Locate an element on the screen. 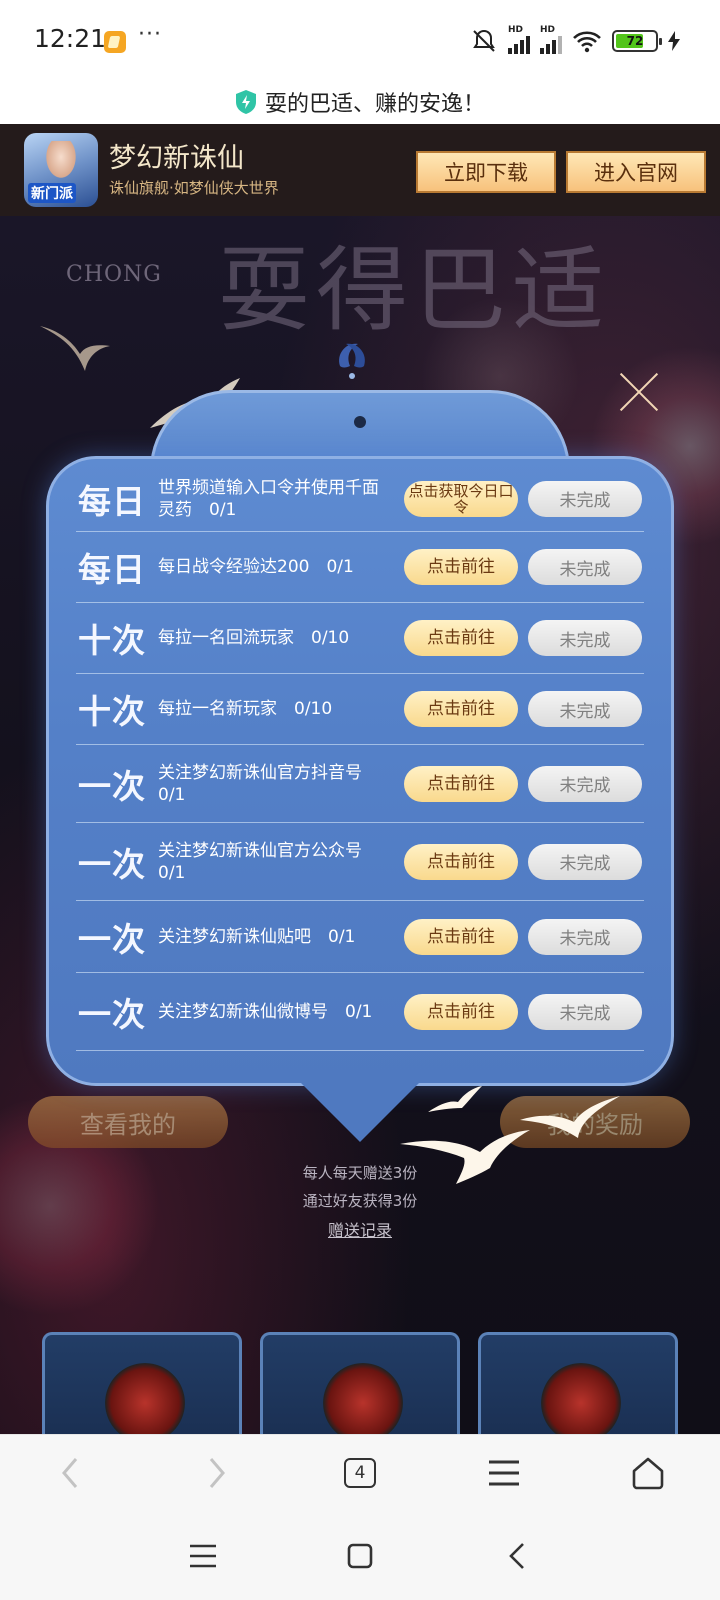  site-banner: 耍的巴适、赚的安逸！ is located at coordinates (360, 102).